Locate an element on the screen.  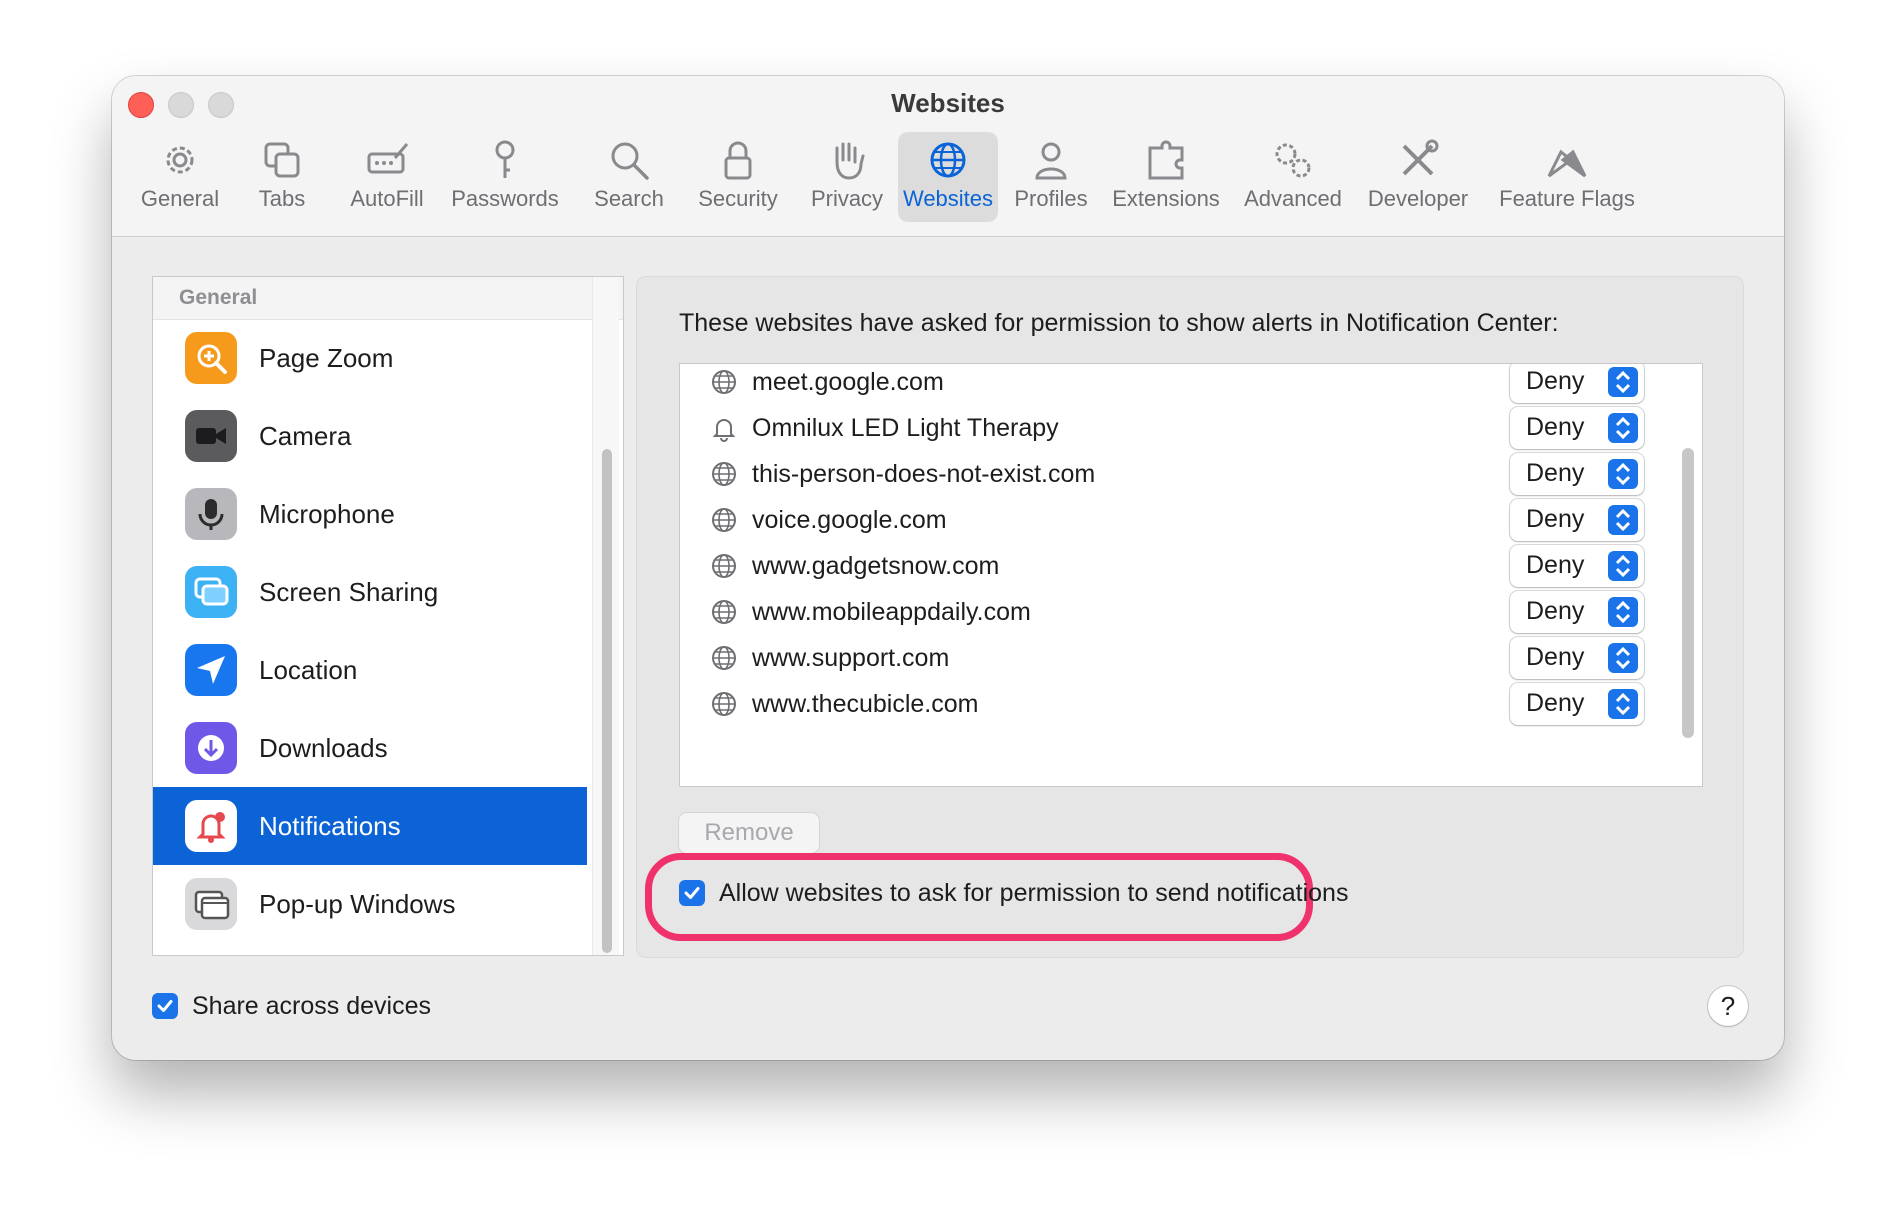
tab-label: Developer is located at coordinates (1418, 198).